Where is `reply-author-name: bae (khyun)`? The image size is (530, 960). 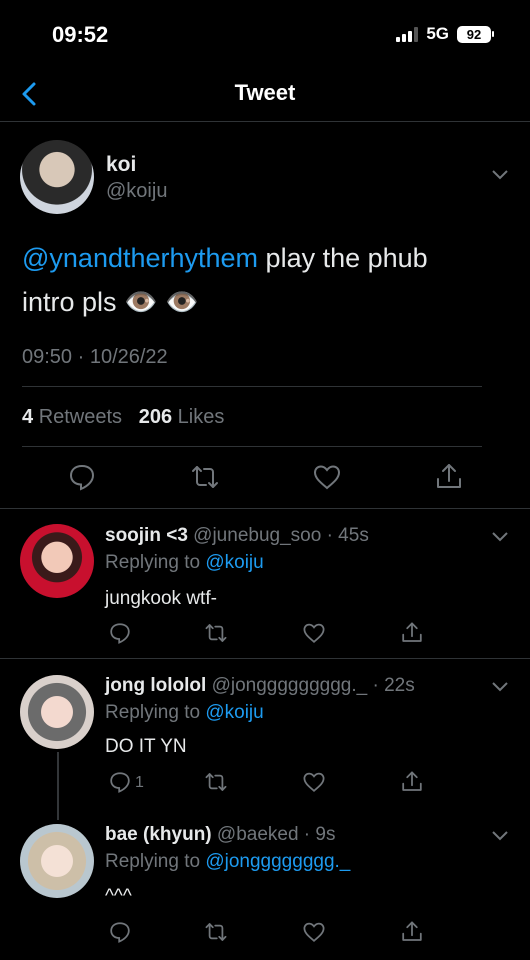 reply-author-name: bae (khyun) is located at coordinates (158, 834).